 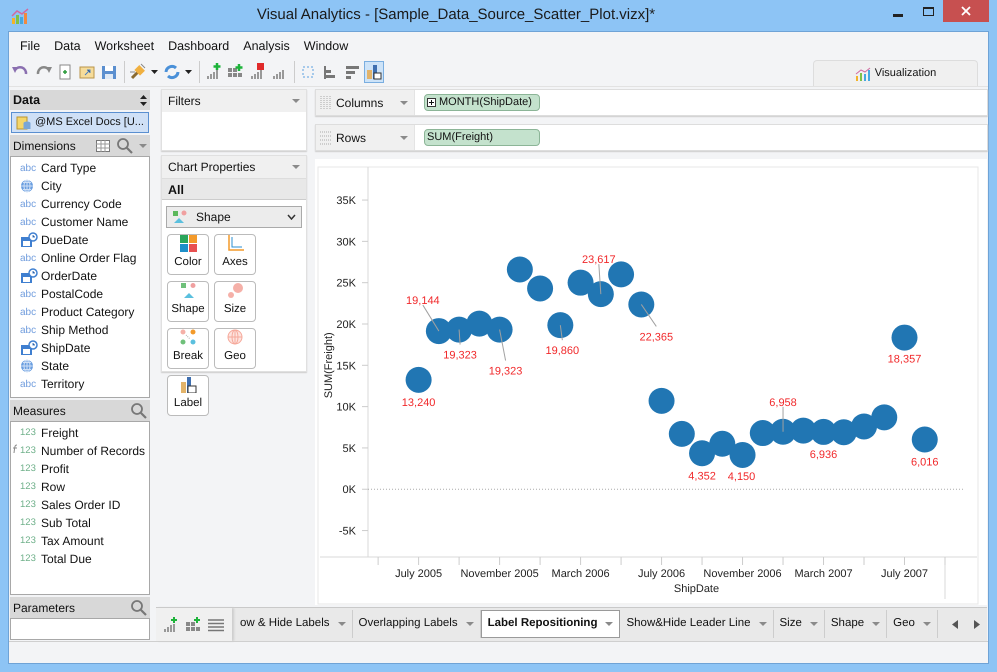 I want to click on tick-label: March 2006, so click(x=581, y=574).